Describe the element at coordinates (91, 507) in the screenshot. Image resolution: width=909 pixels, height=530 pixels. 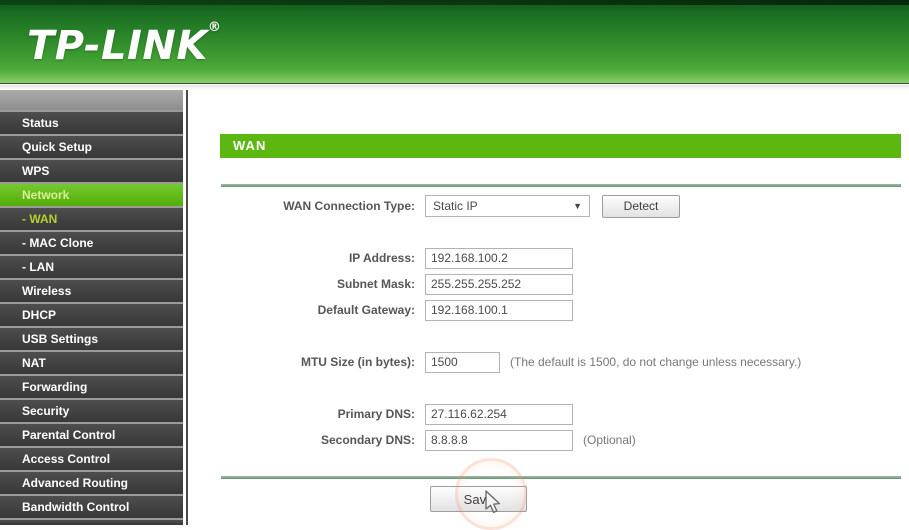
I see `sidebar-item-bandwidth-control: Bandwidth Control` at that location.